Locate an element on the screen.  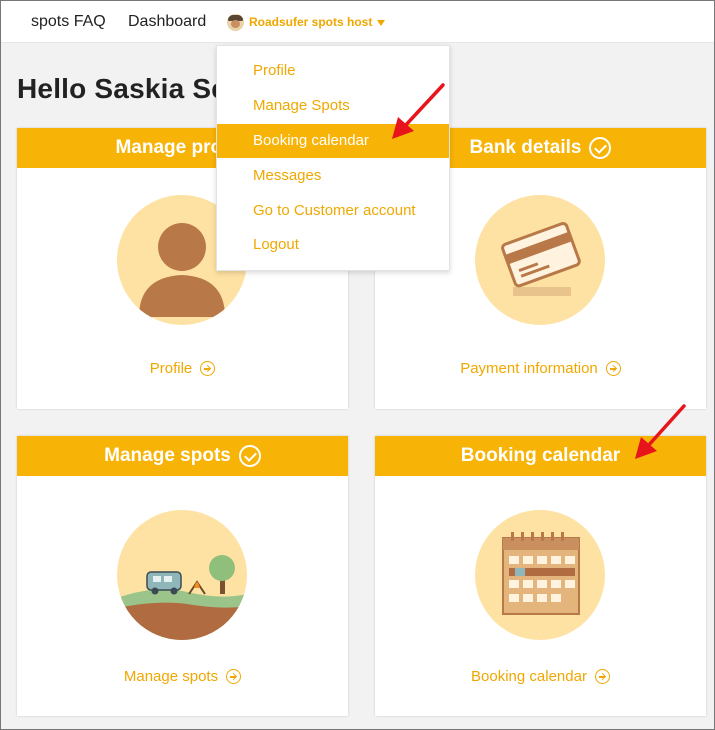
calendar-icon is located at coordinates (540, 575).